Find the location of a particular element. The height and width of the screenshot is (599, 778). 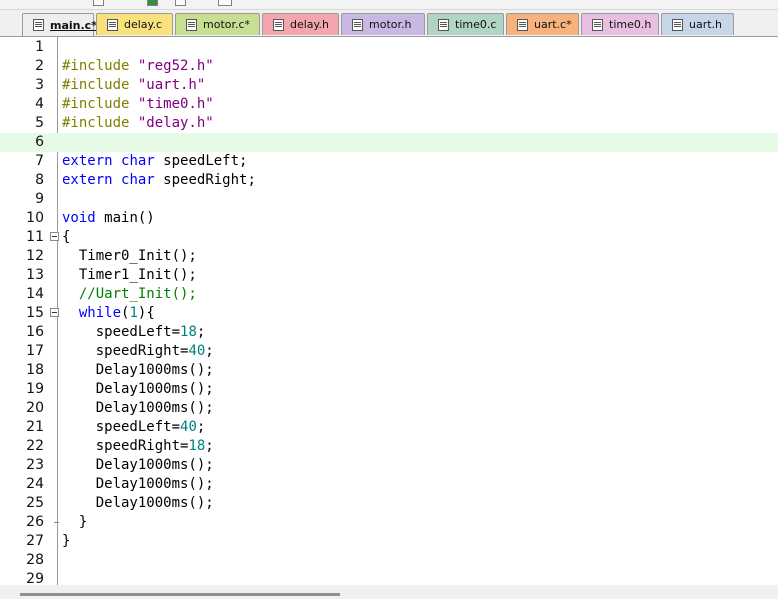

code-token: "reg52.h" is located at coordinates (175, 66).